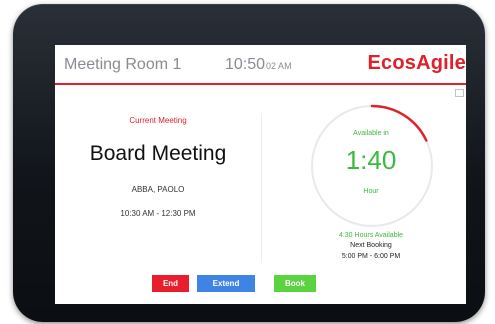 Image resolution: width=495 pixels, height=324 pixels. I want to click on current-time: 10:5002 AM, so click(258, 65).